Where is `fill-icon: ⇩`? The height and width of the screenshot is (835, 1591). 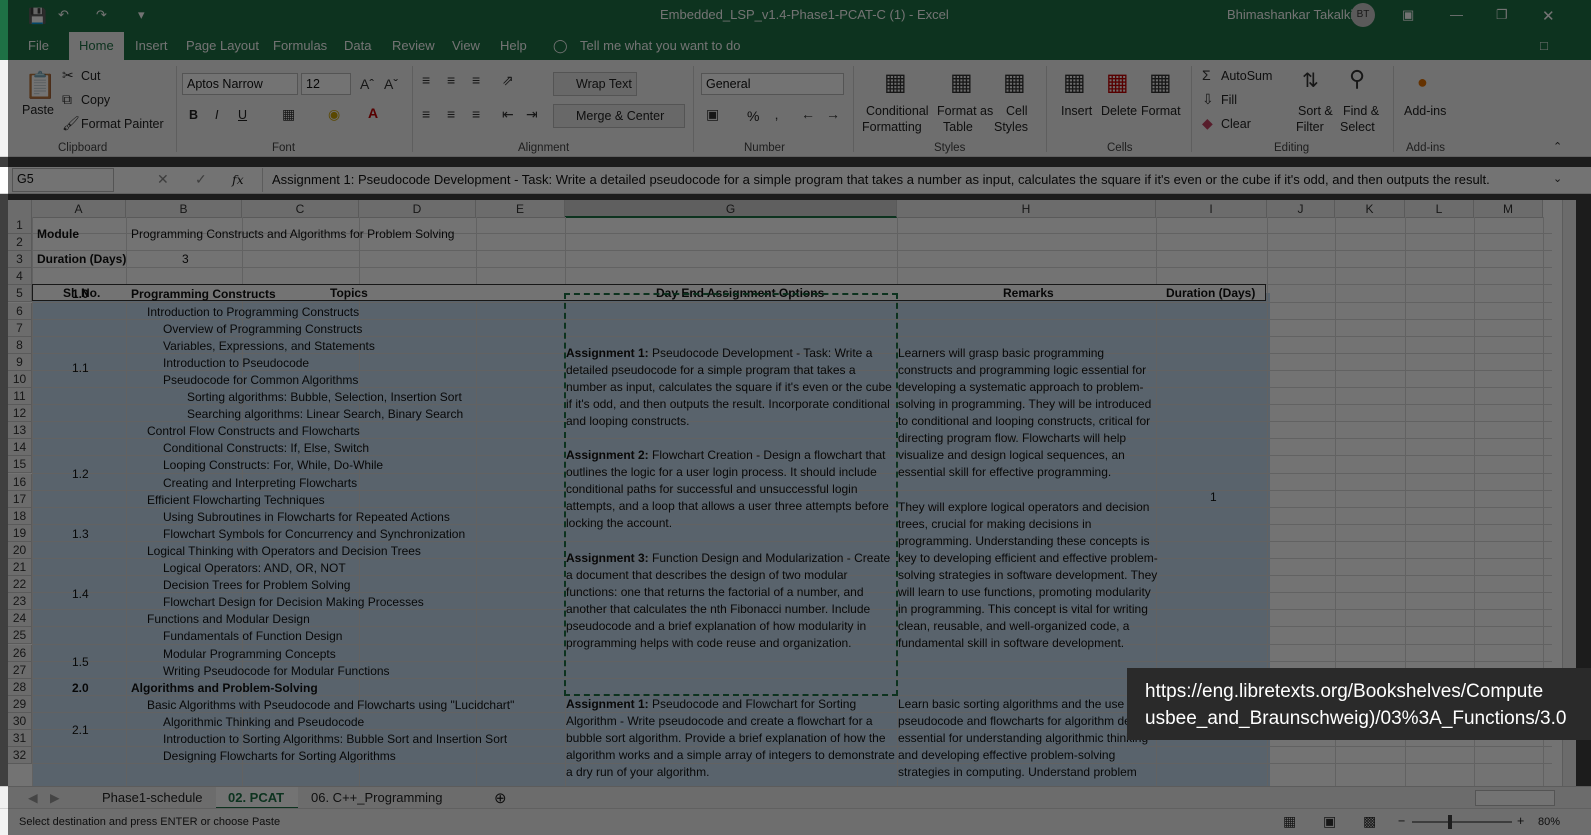
fill-icon: ⇩ is located at coordinates (1208, 99).